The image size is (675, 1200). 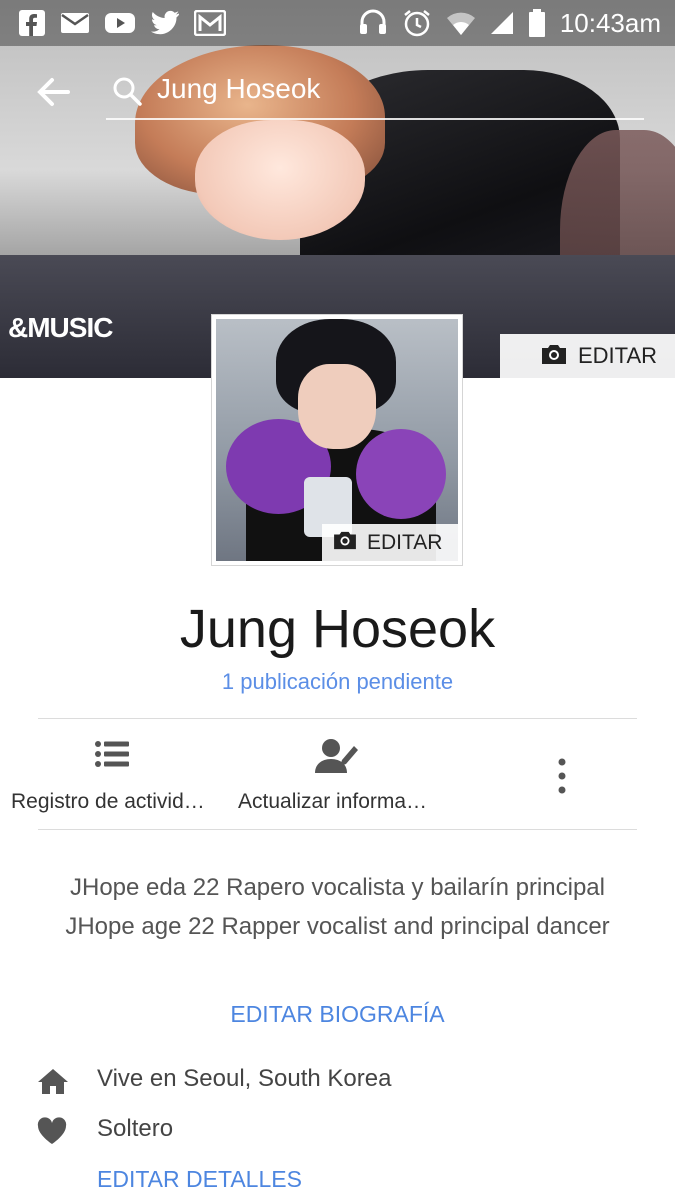 I want to click on more-icon, so click(x=562, y=778).